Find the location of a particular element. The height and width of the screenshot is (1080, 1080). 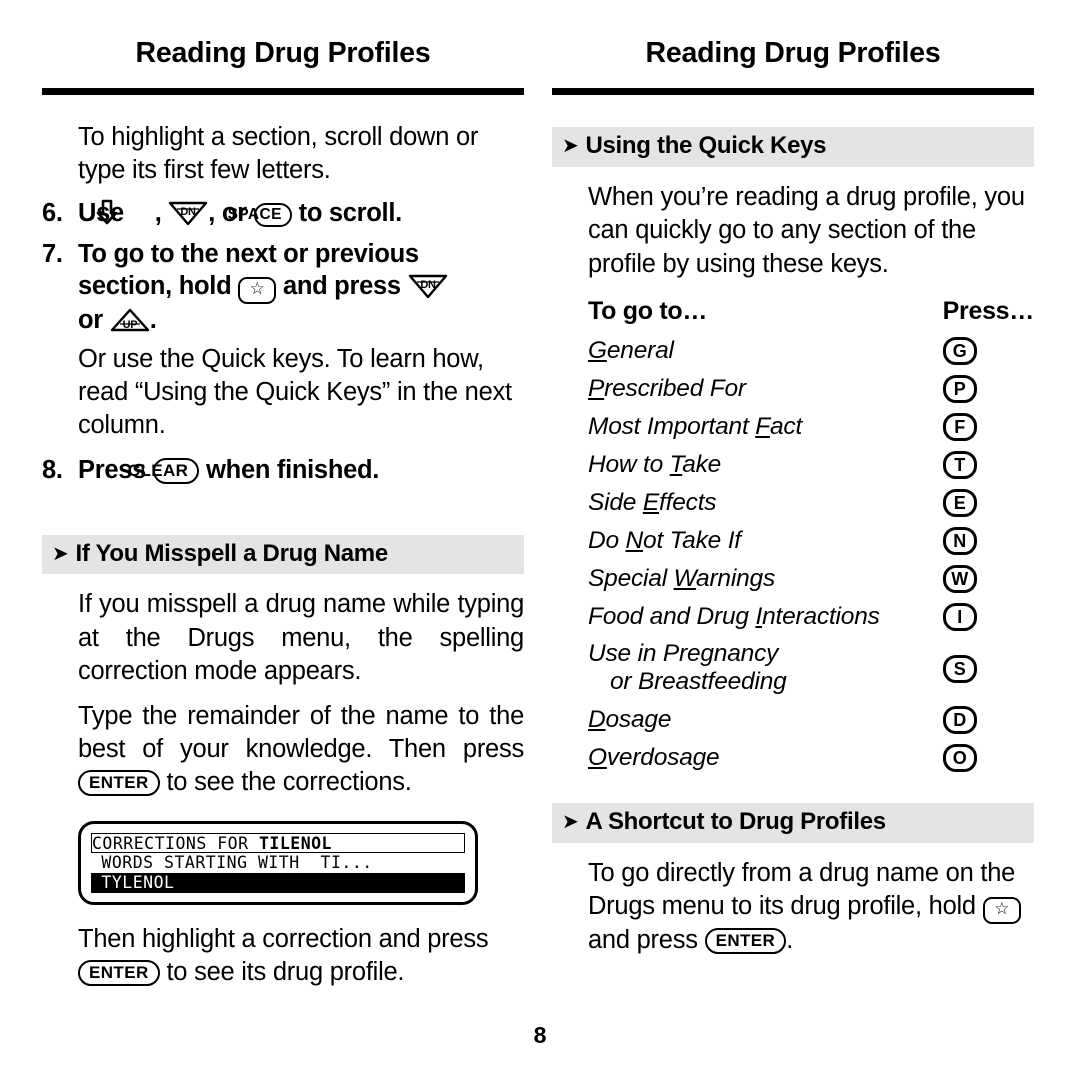

step-7: 7. To go to the next or previous is located at coordinates (283, 254).